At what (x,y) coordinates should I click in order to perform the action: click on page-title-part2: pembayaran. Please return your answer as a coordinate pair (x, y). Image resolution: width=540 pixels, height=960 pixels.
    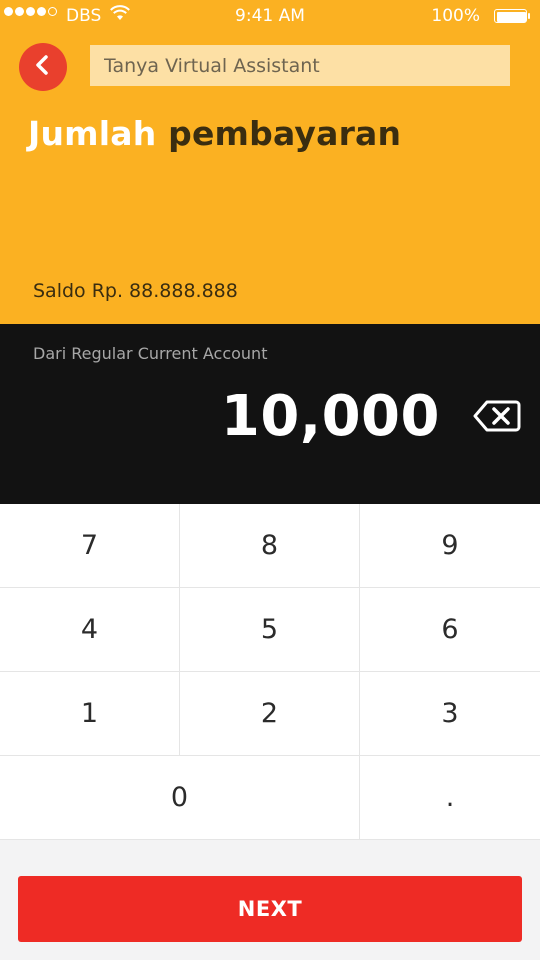
    Looking at the image, I should click on (285, 133).